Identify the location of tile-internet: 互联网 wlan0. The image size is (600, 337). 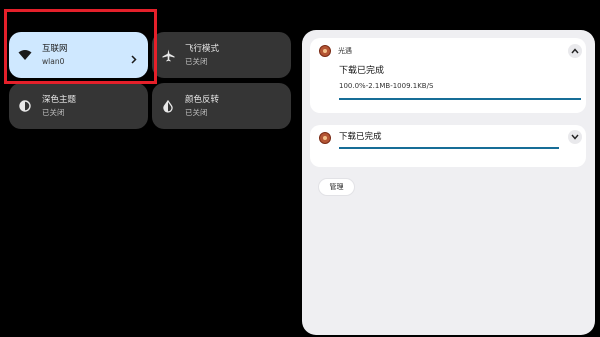
(78, 55).